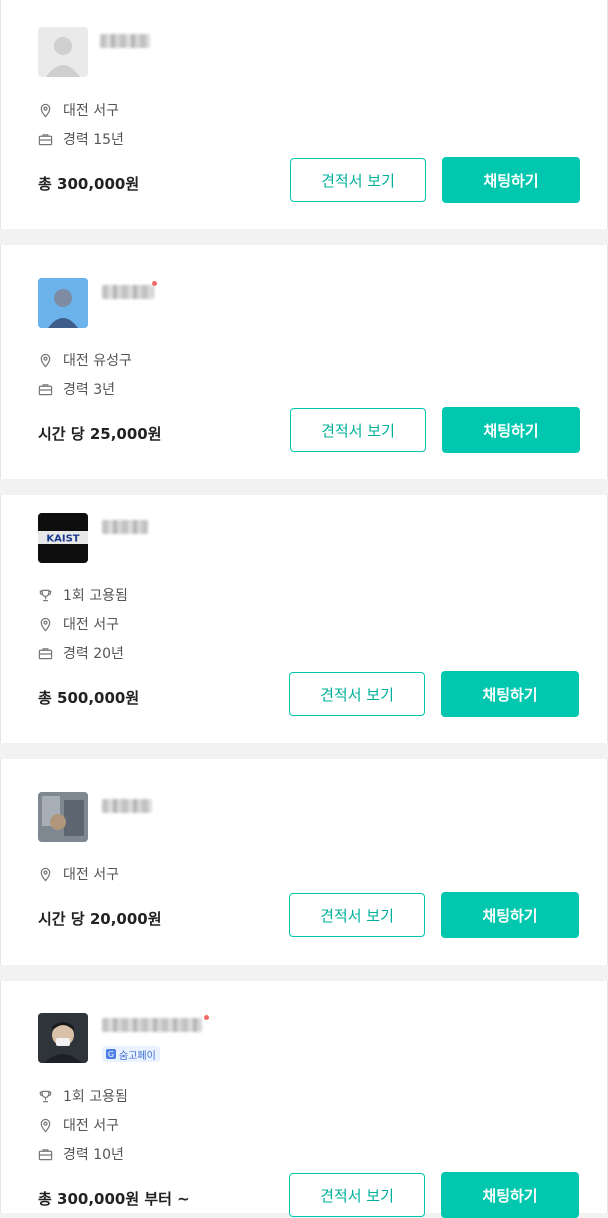 The height and width of the screenshot is (1218, 608). Describe the element at coordinates (81, 1154) in the screenshot. I see `career-row: 경력 10년` at that location.